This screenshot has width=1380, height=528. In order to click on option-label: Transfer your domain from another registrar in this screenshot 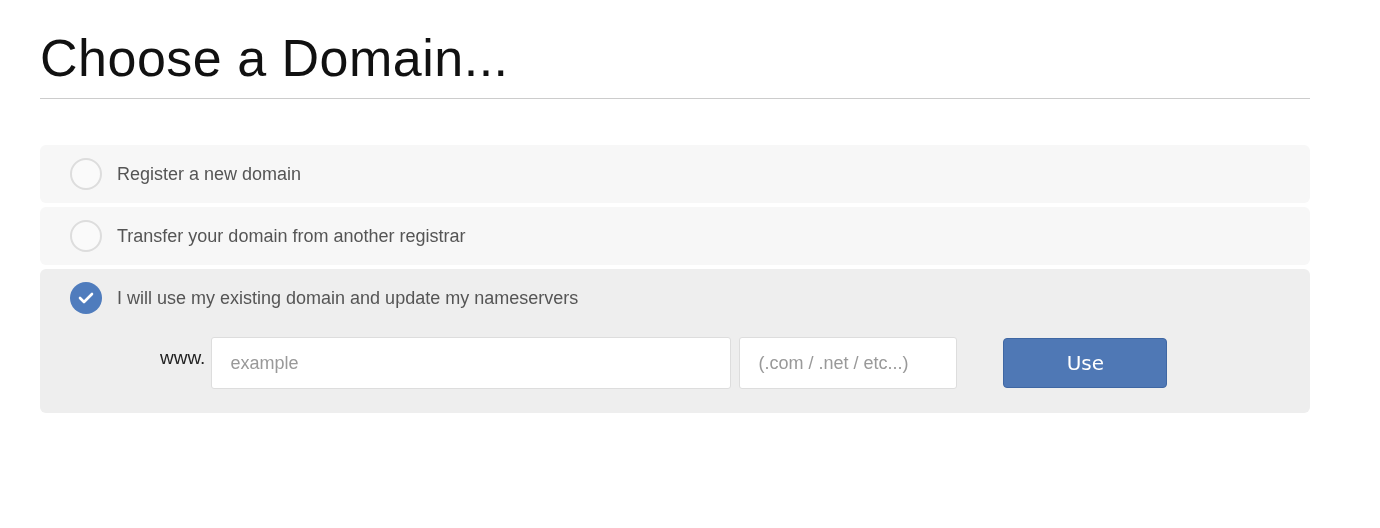, I will do `click(291, 236)`.